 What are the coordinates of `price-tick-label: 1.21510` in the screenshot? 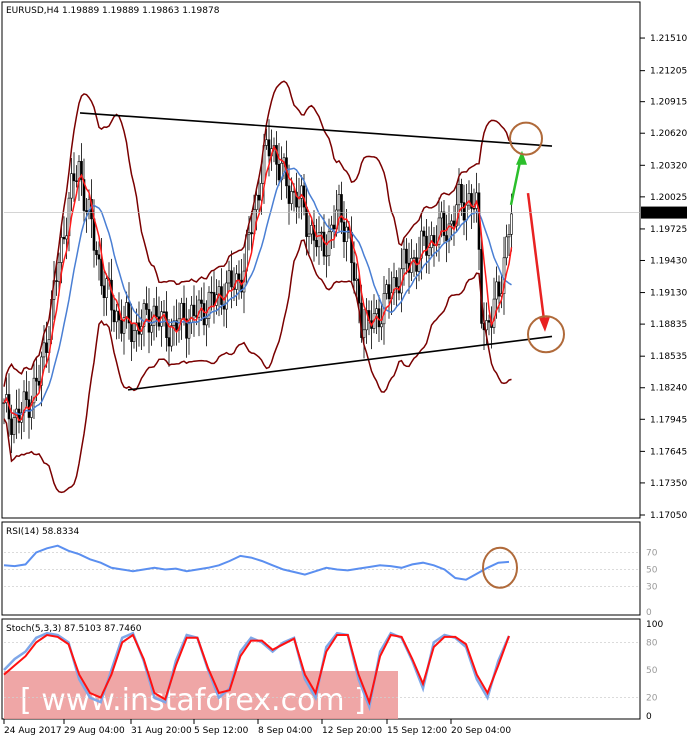 It's located at (668, 39).